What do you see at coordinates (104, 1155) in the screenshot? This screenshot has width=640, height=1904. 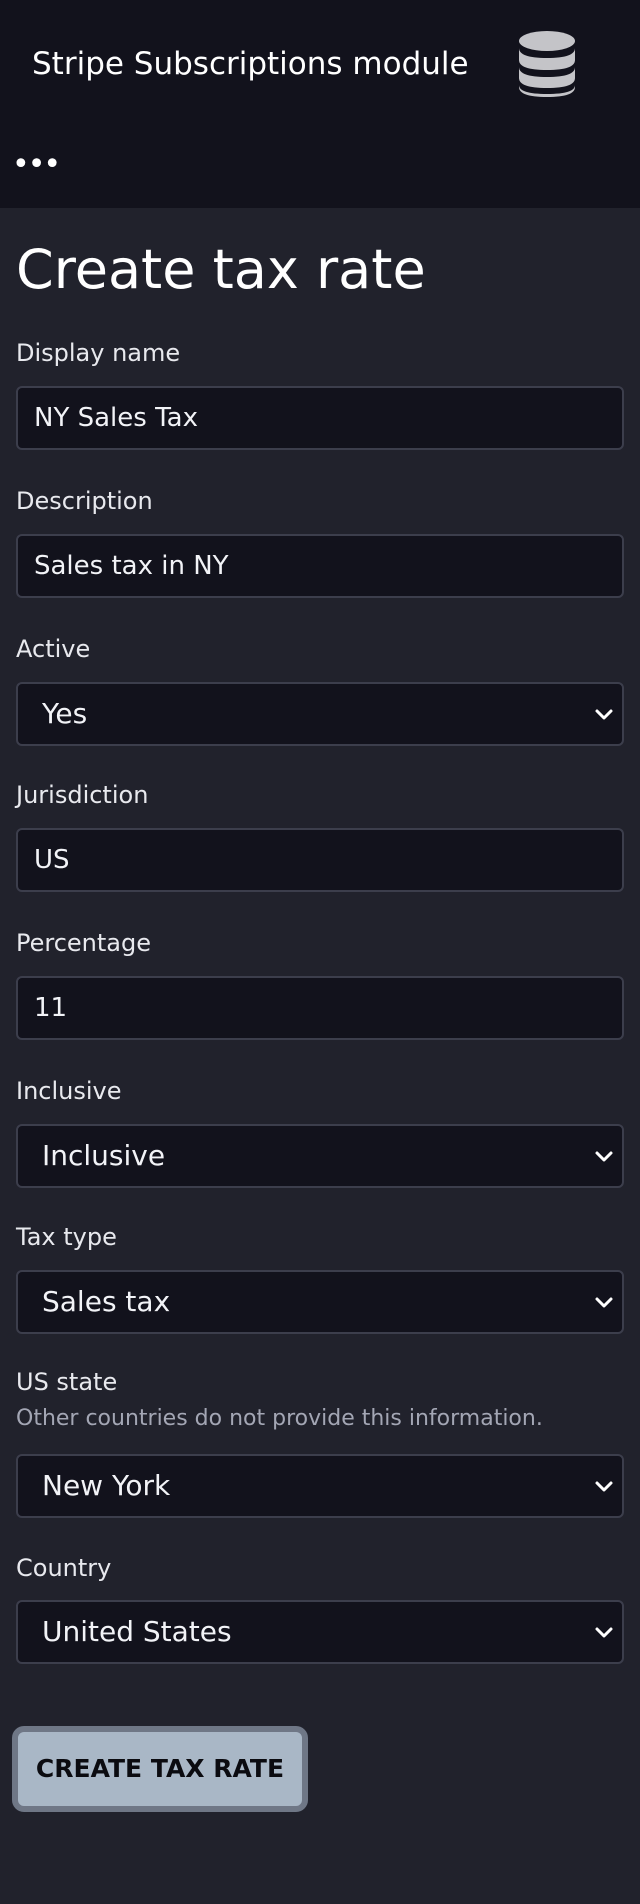 I see `inclusive-select-value: Inclusive` at bounding box center [104, 1155].